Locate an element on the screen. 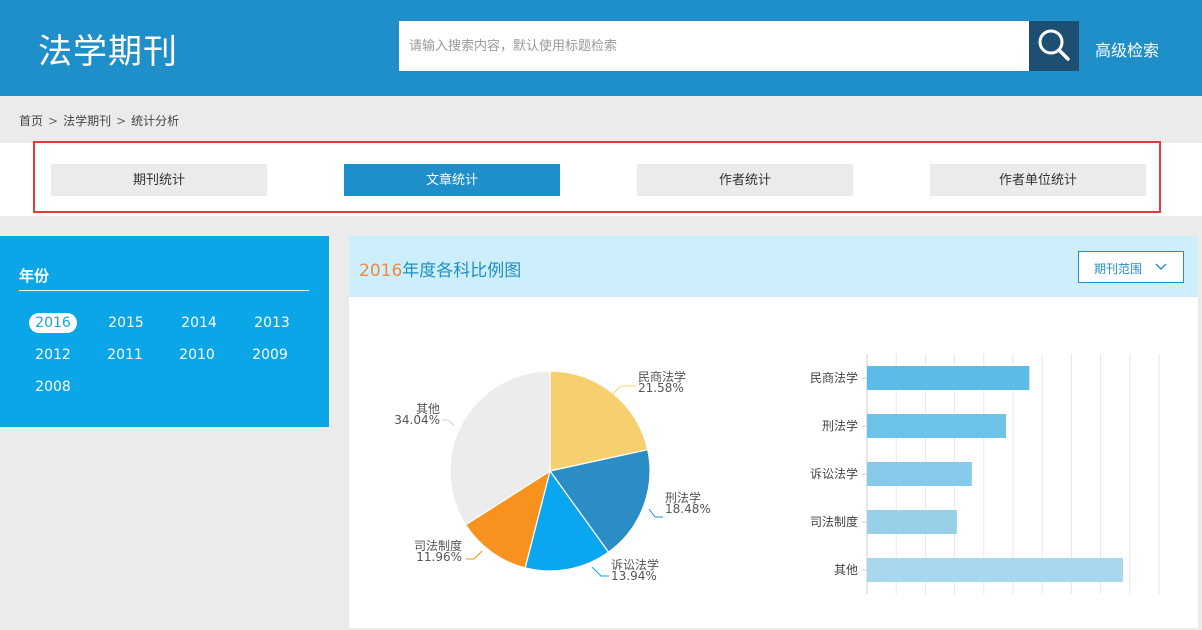  year-2011: 2011 is located at coordinates (125, 355).